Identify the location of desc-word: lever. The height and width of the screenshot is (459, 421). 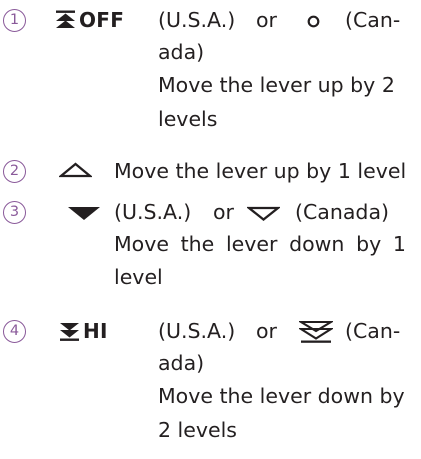
(251, 244).